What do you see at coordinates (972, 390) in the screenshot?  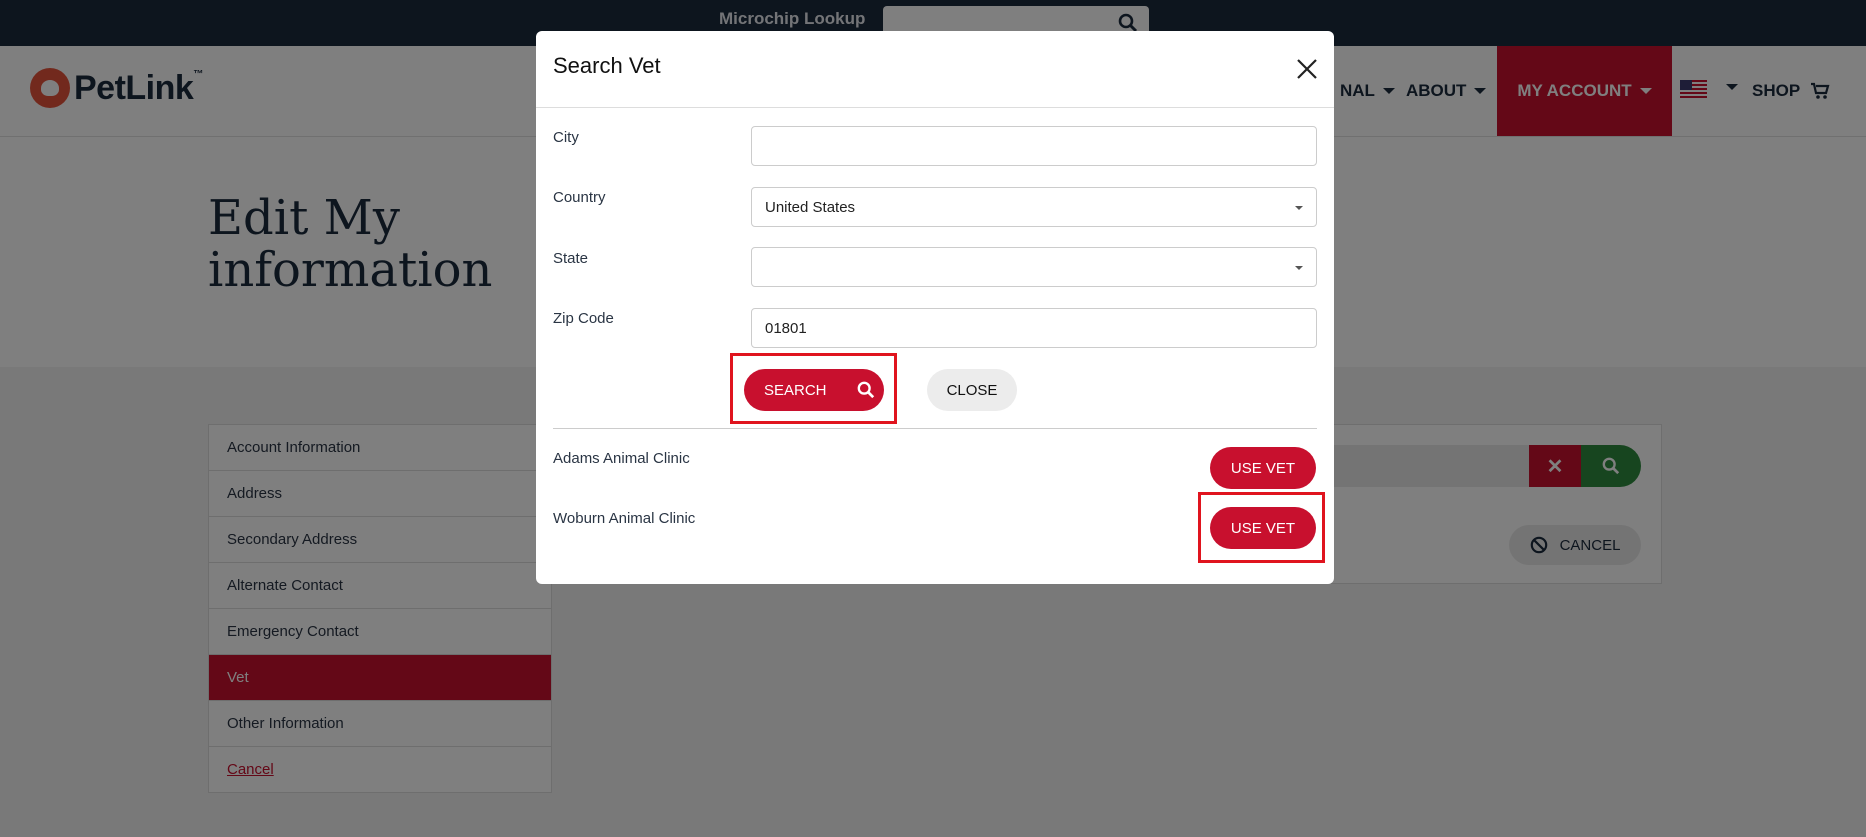 I see `close-button: CLOSE` at bounding box center [972, 390].